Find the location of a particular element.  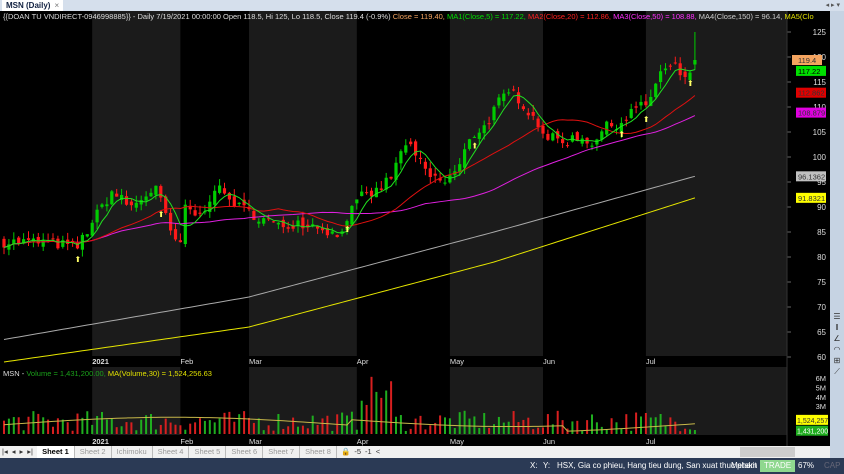

status-x: X: is located at coordinates (534, 465).